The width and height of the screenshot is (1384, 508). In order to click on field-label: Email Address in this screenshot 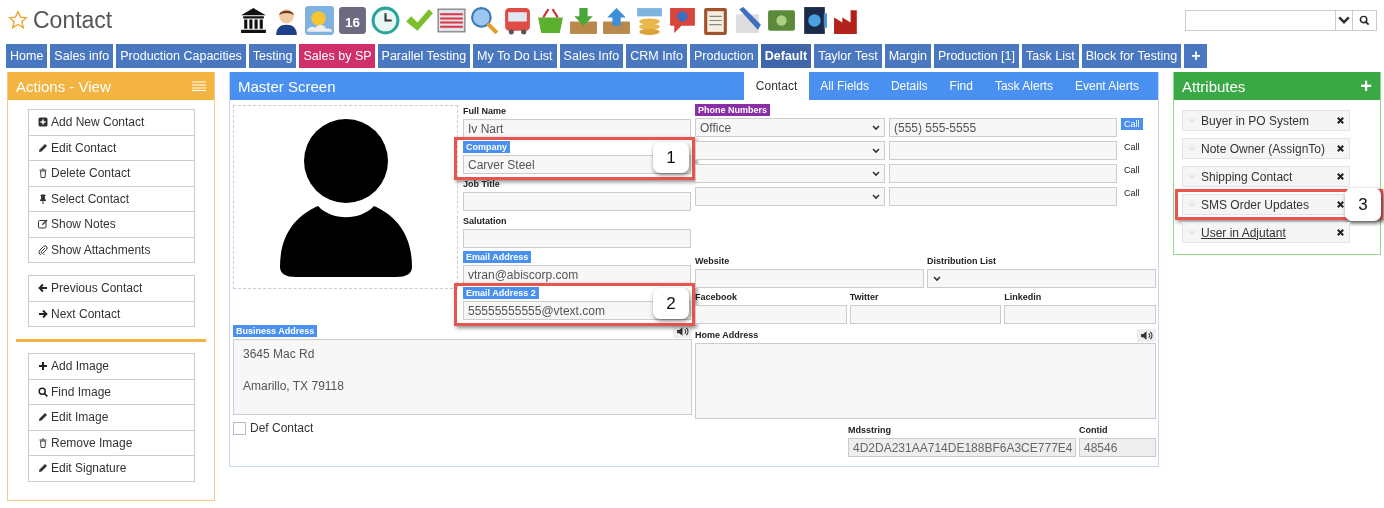, I will do `click(497, 257)`.